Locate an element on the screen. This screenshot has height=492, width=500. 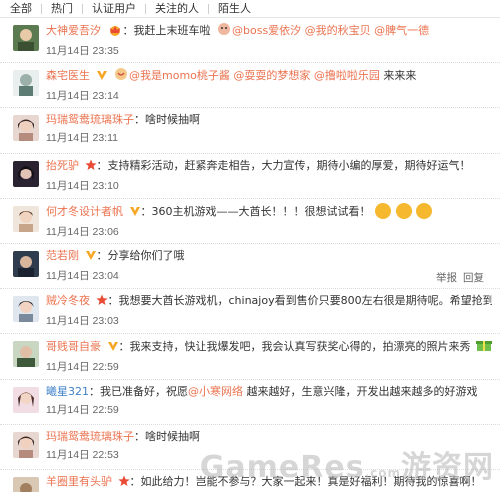
filter-verified: 认证用户 is located at coordinates (114, 9).